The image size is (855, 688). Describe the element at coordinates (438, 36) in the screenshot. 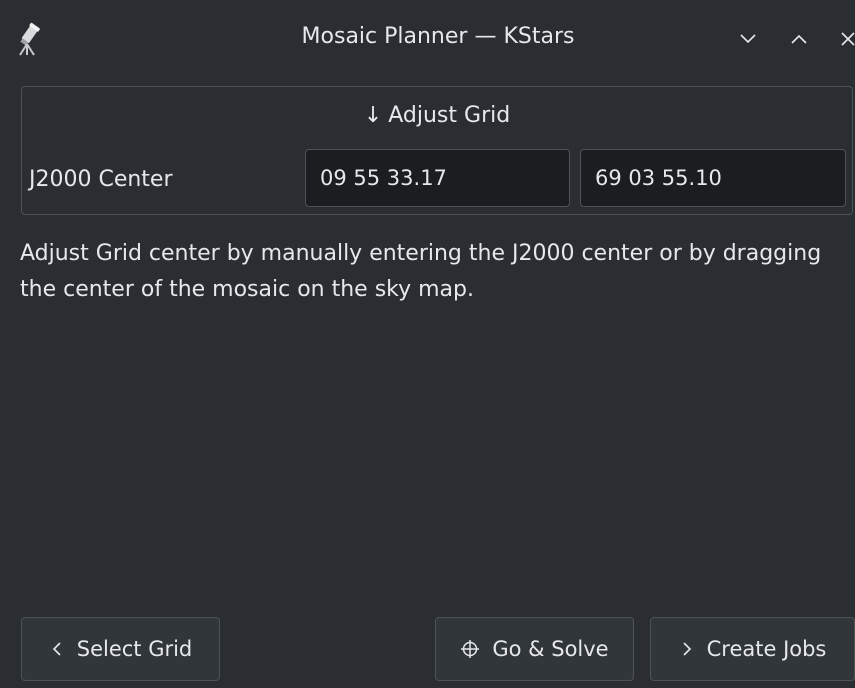

I see `window-title: Mosaic Planner — KStars` at that location.